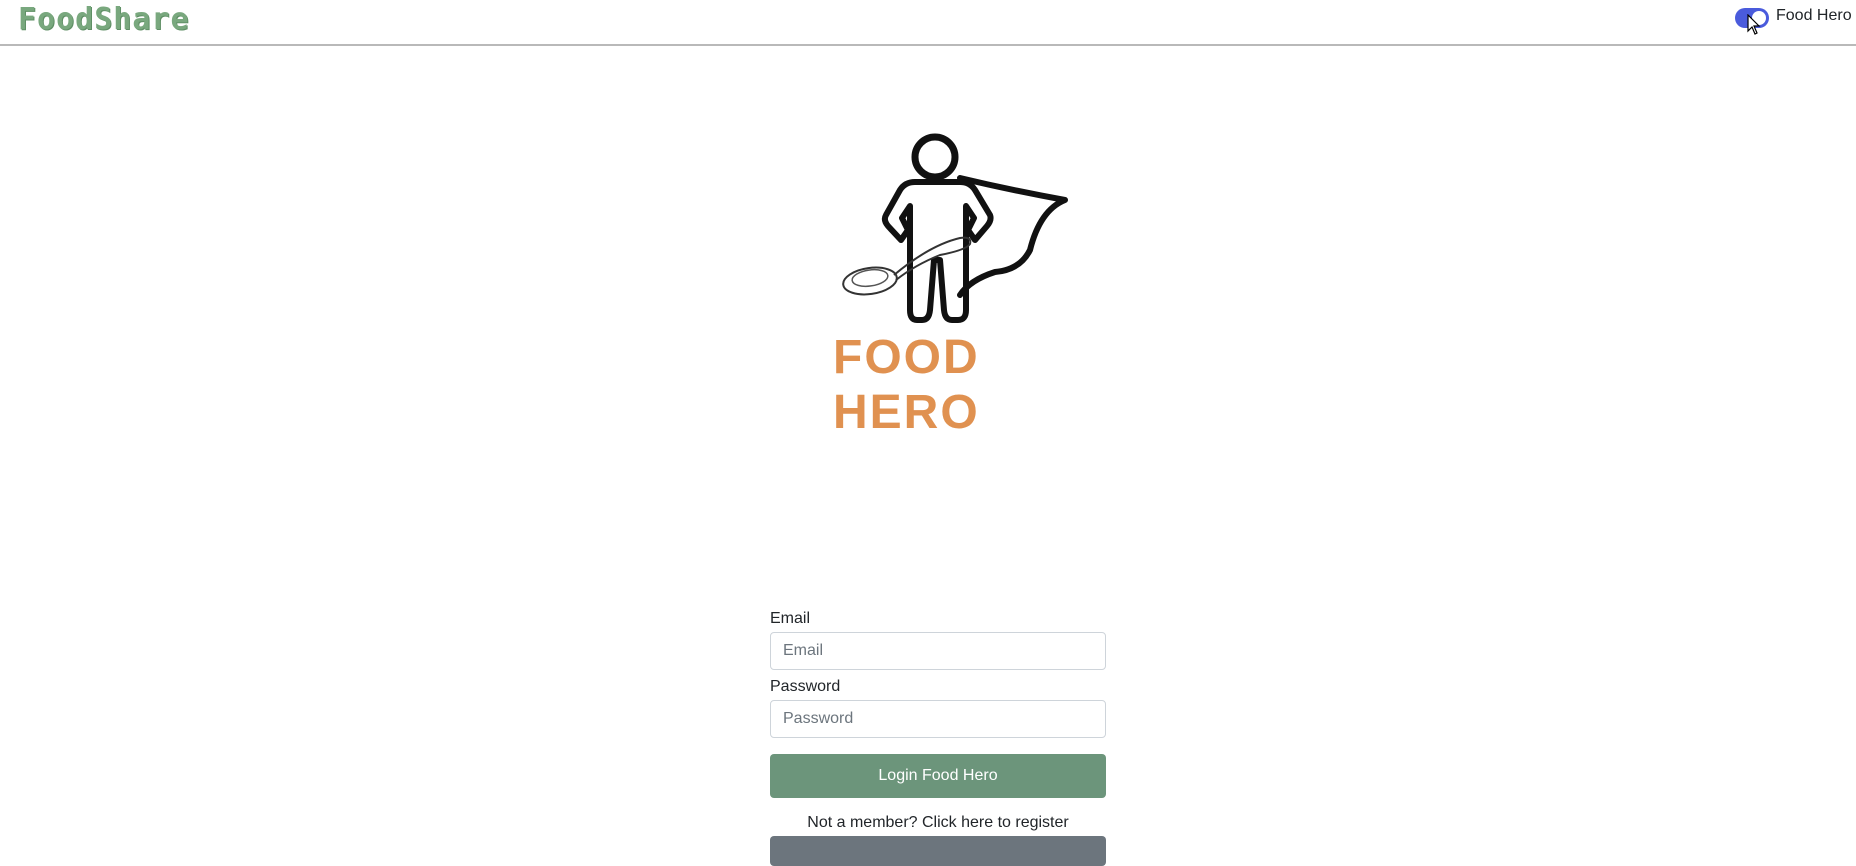 The width and height of the screenshot is (1856, 866). What do you see at coordinates (938, 776) in the screenshot?
I see `login-button: Login Food Hero` at bounding box center [938, 776].